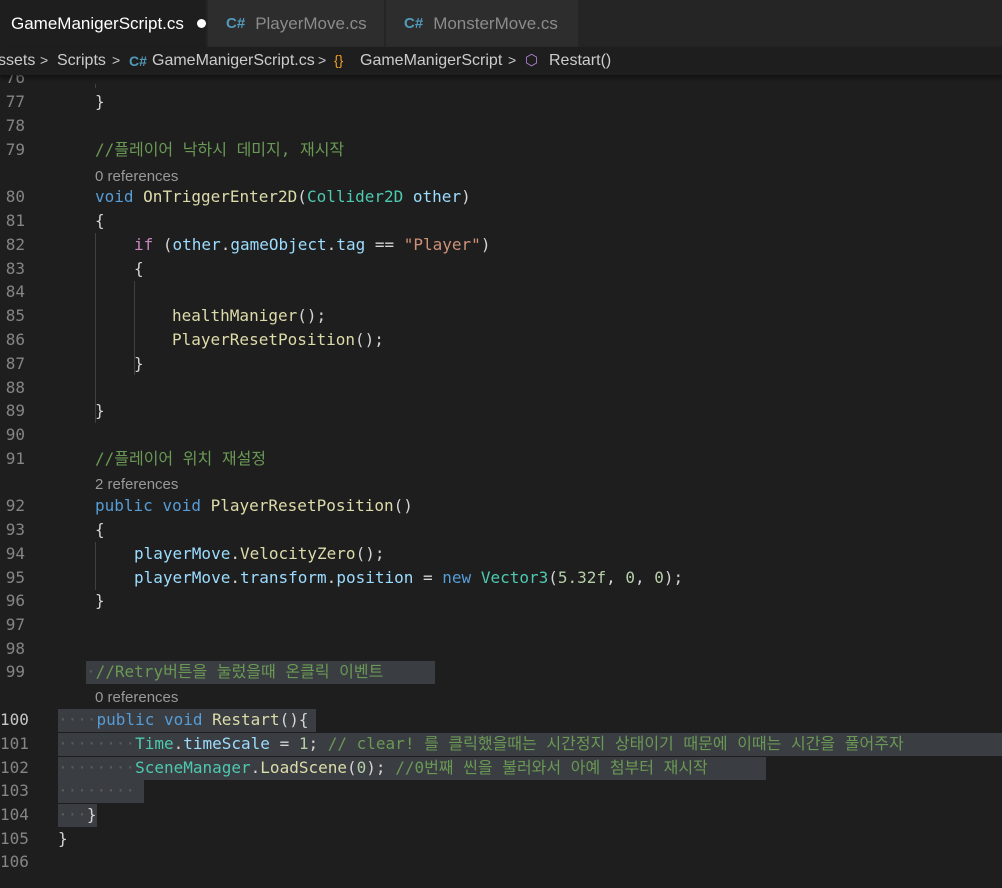  What do you see at coordinates (532, 60) in the screenshot?
I see `method-cube-icon: ⬡` at bounding box center [532, 60].